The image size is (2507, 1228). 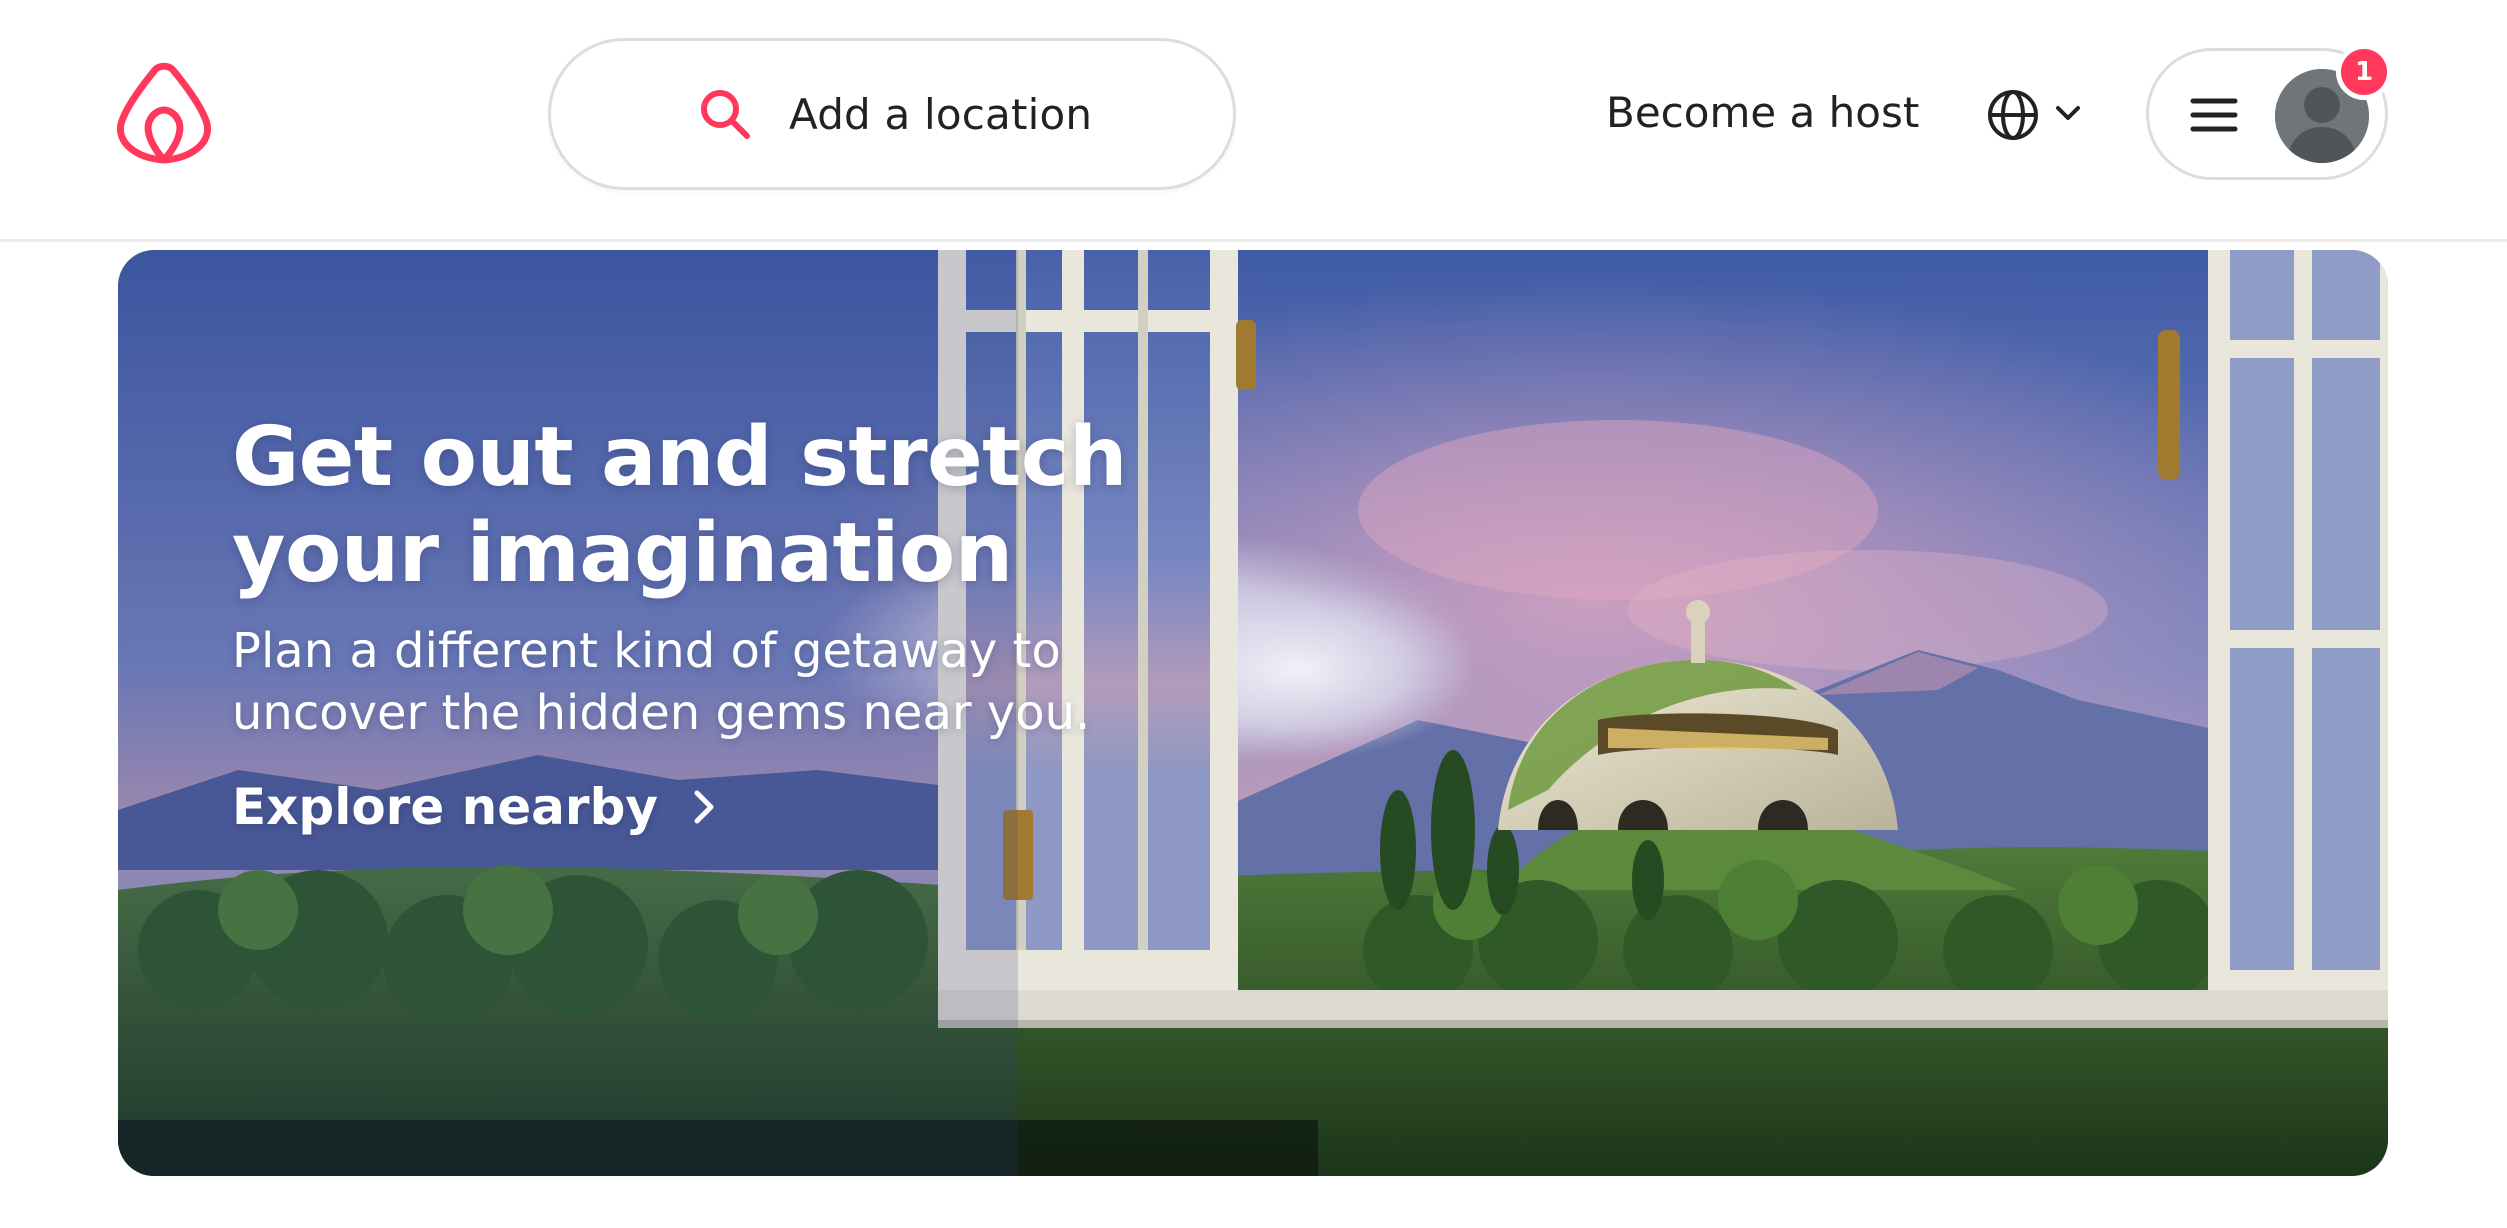 What do you see at coordinates (445, 807) in the screenshot?
I see `explore-nearby-label: Explore nearby` at bounding box center [445, 807].